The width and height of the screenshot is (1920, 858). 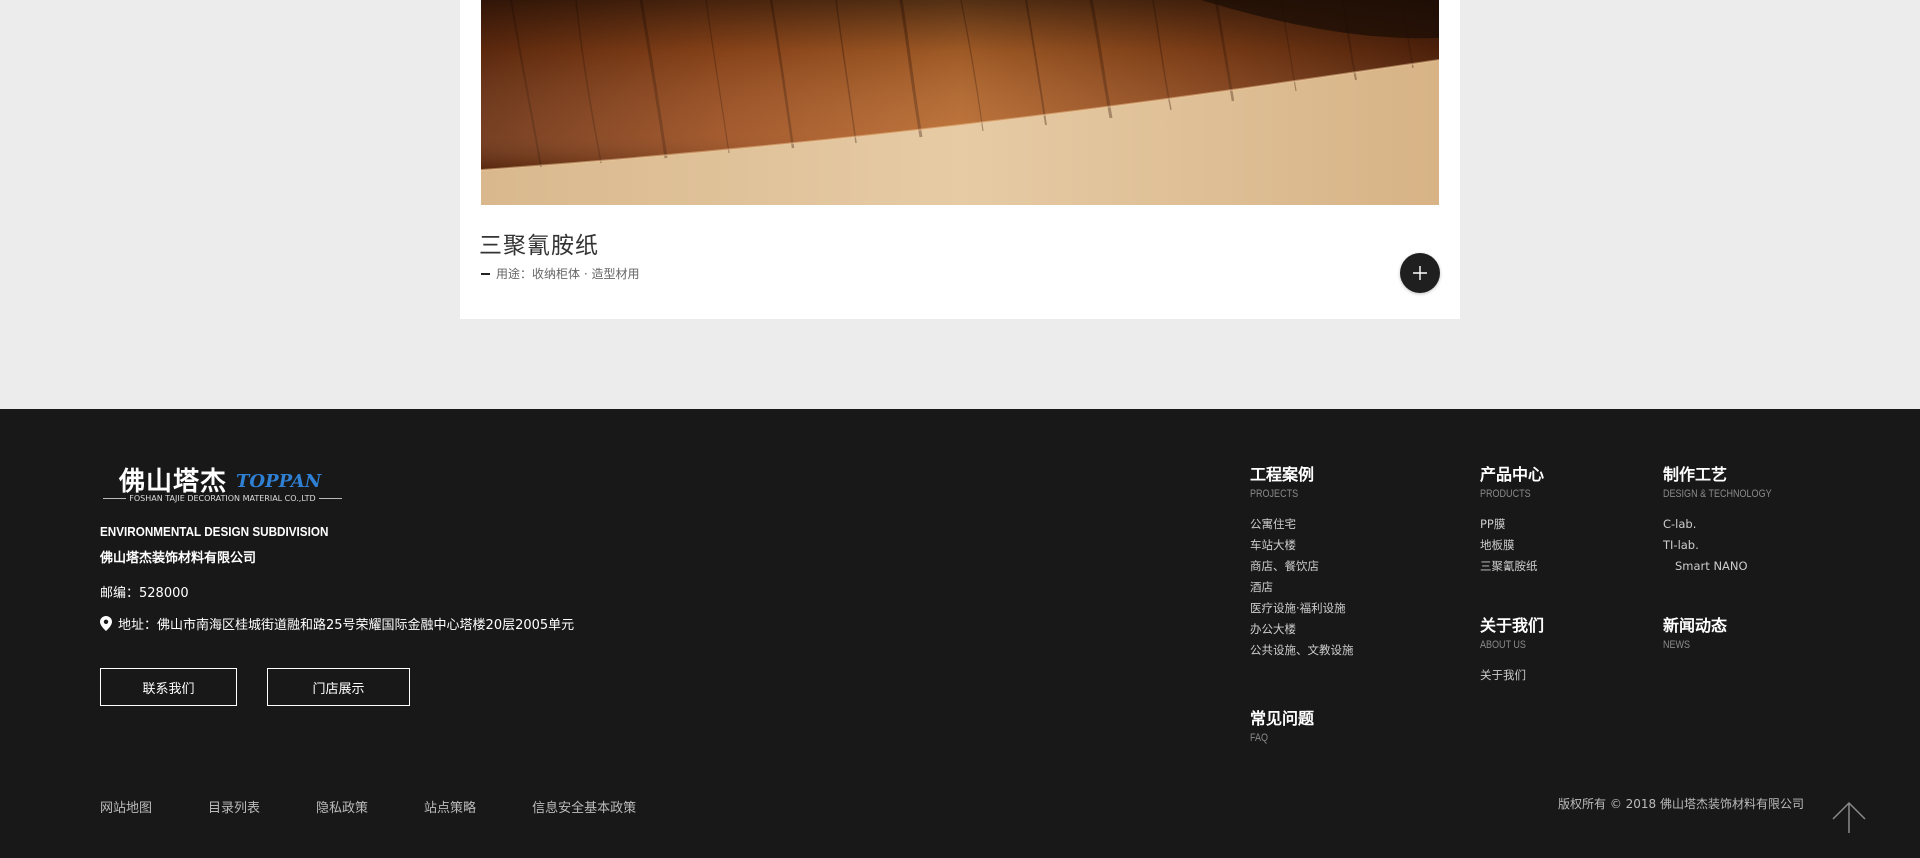 What do you see at coordinates (1274, 494) in the screenshot?
I see `column-subtitle-projects: PROJECTS` at bounding box center [1274, 494].